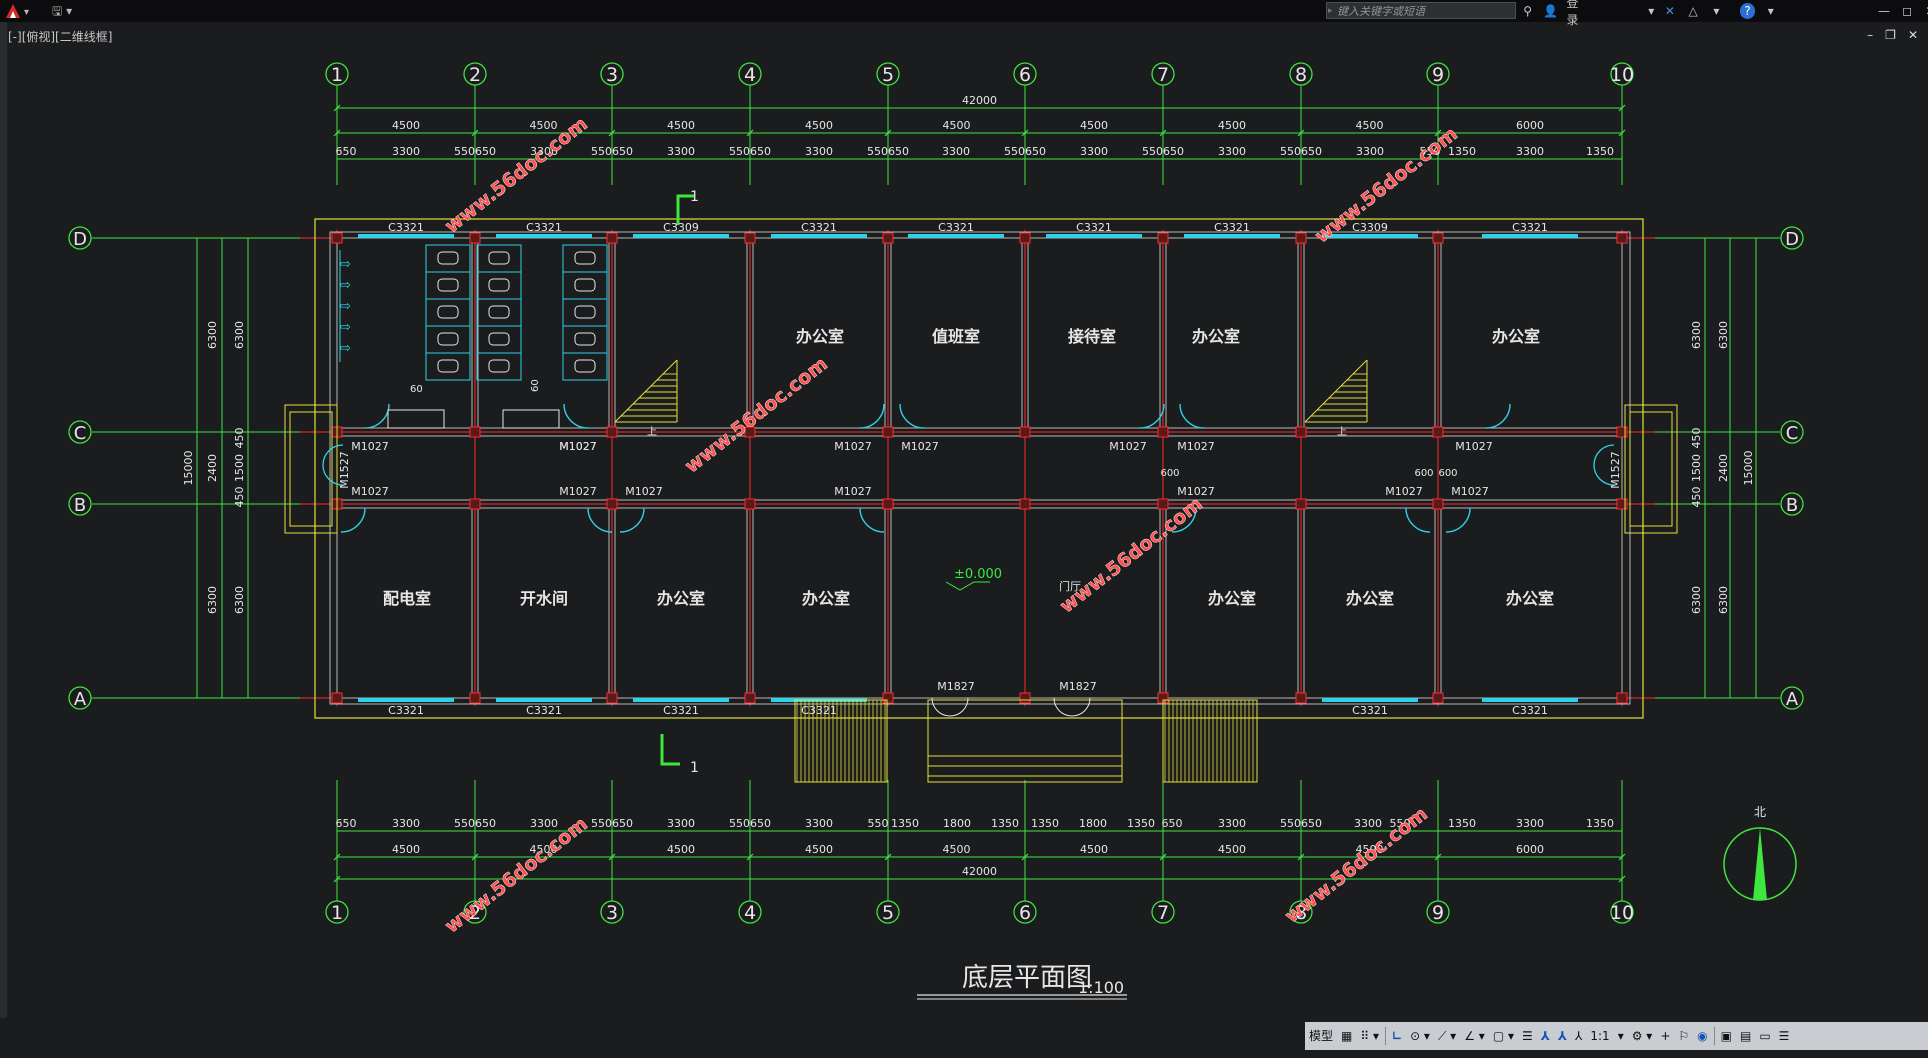 Image resolution: width=1928 pixels, height=1058 pixels. What do you see at coordinates (1474, 1036) in the screenshot?
I see `lineweight-icon: ∠ ▾` at bounding box center [1474, 1036].